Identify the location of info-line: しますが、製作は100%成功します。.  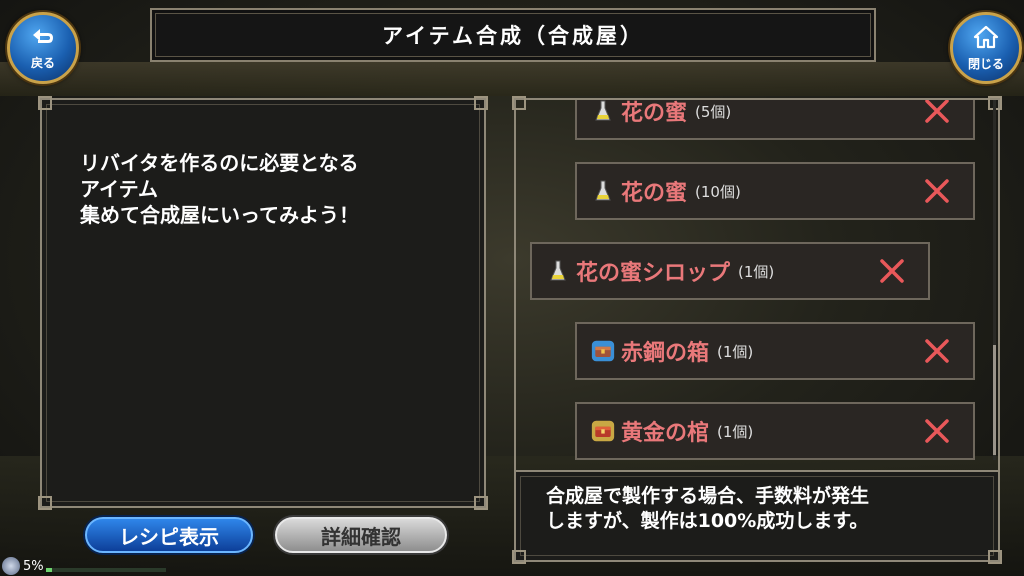
(707, 521).